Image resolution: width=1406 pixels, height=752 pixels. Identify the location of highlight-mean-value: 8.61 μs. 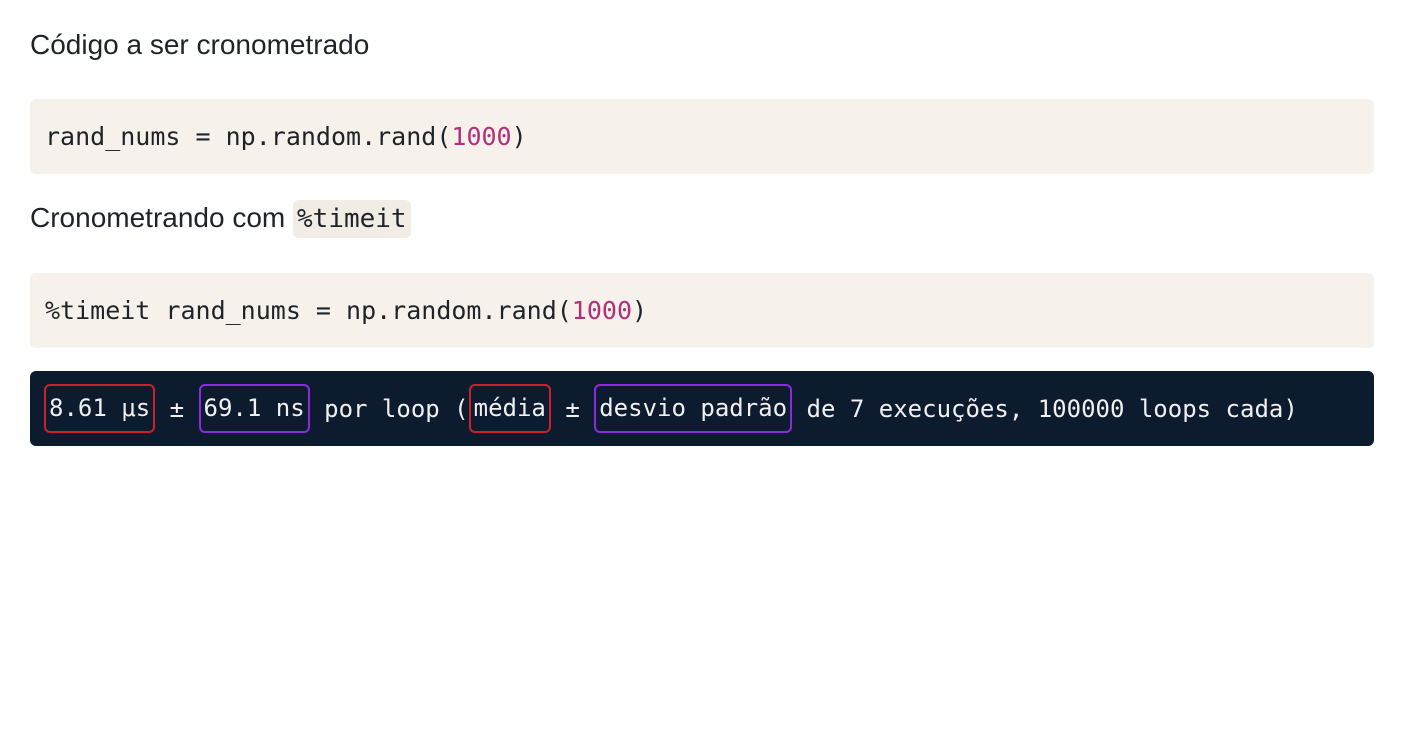
(100, 408).